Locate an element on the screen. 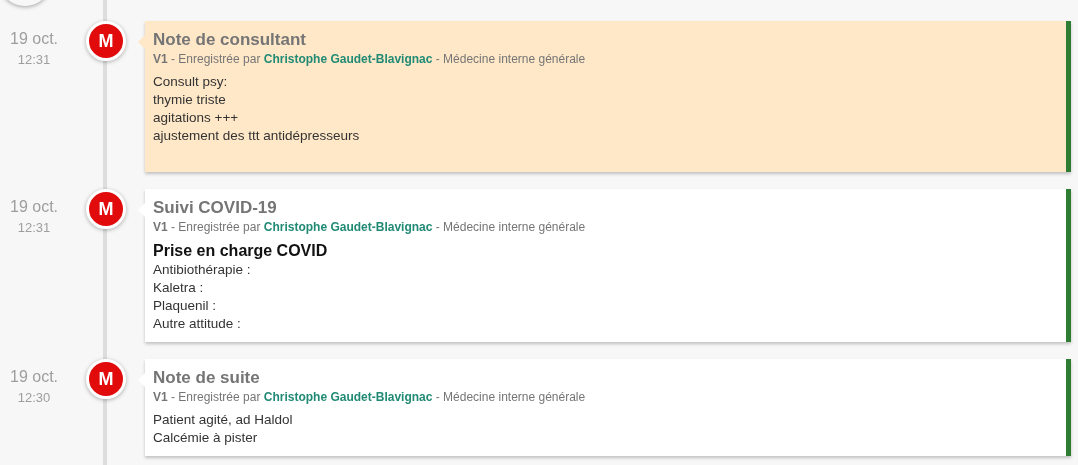  note-heading: Prise en charge COVID is located at coordinates (241, 251).